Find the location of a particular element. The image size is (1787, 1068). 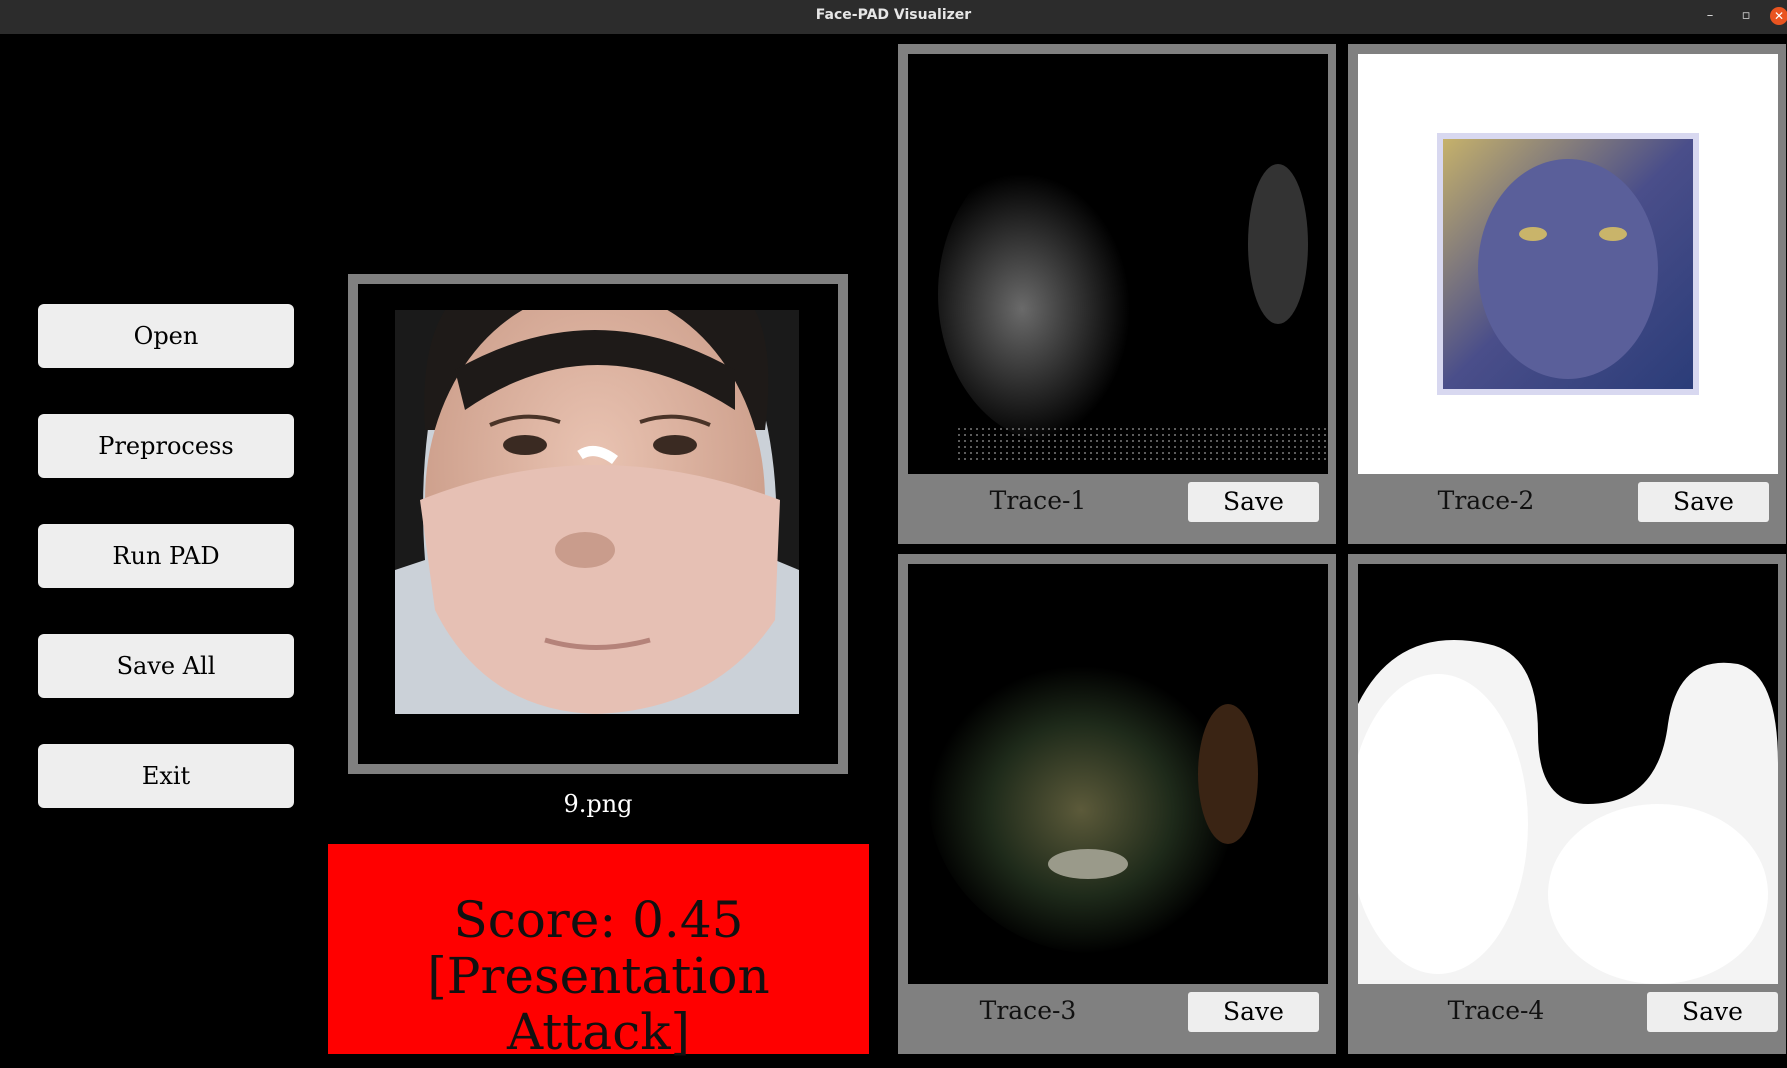

score-value: Score: 0.45 is located at coordinates (598, 920).